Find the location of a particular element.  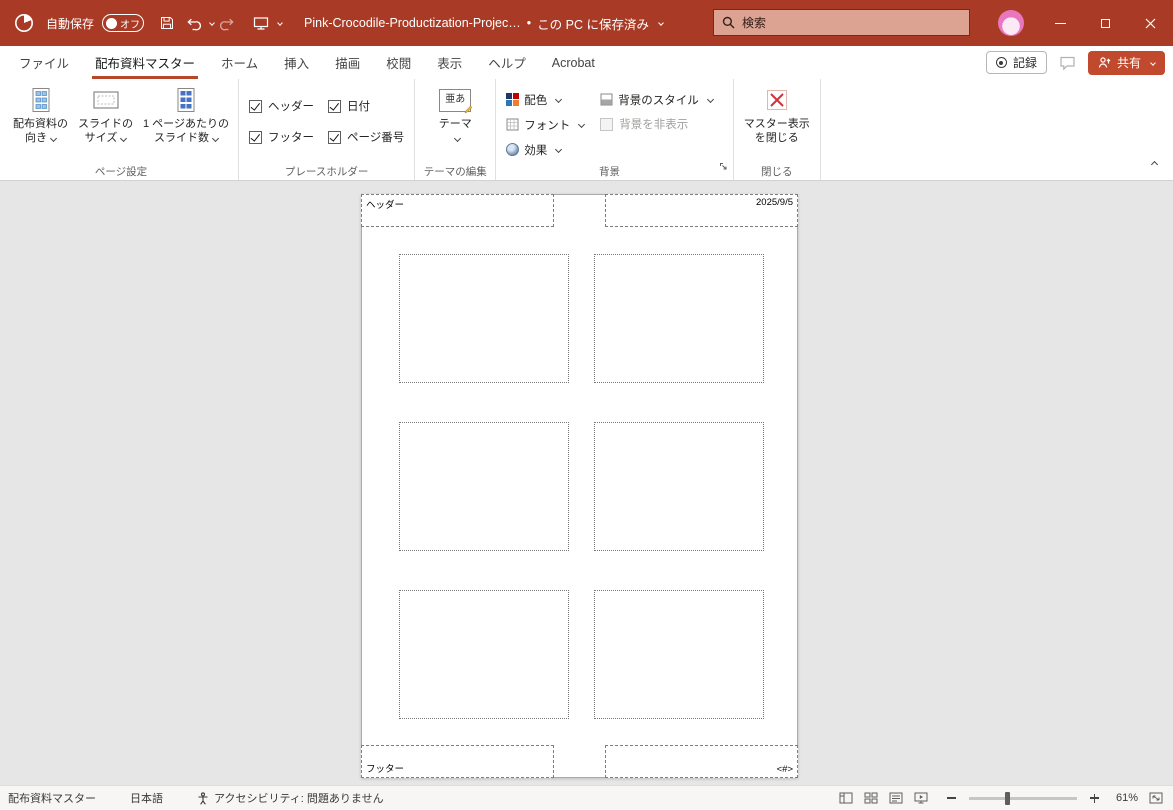

close-button is located at coordinates (1150, 23).